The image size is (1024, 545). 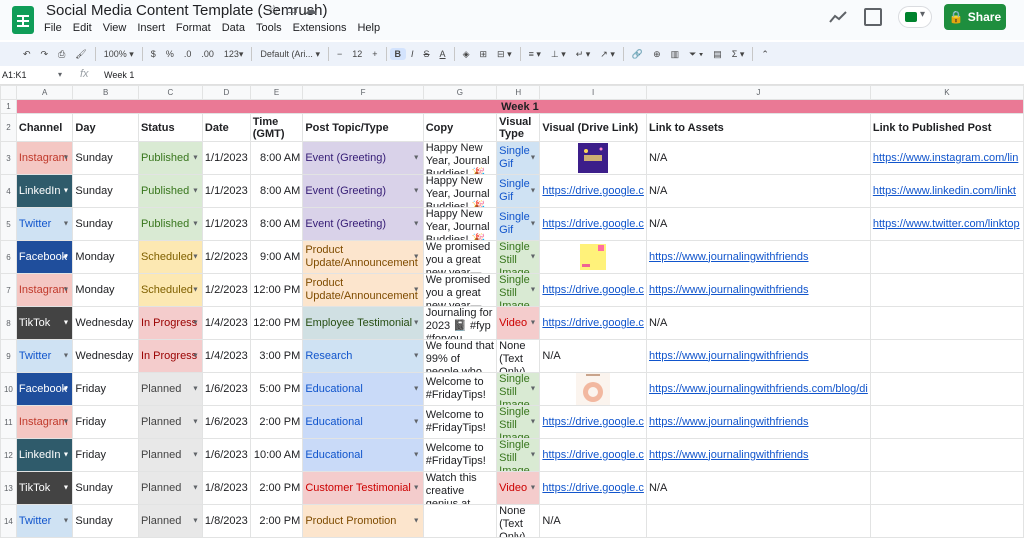 I want to click on column-header-j: J, so click(x=758, y=92).